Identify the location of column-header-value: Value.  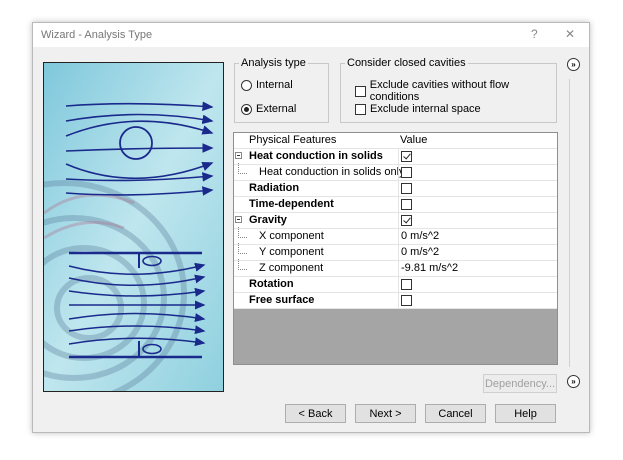
(414, 140).